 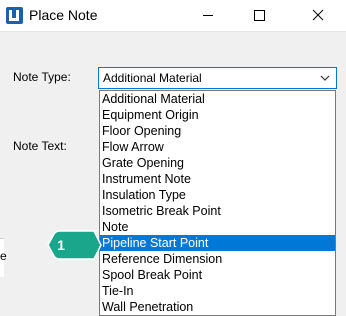 I want to click on title-bar: Place Note, so click(x=173, y=16).